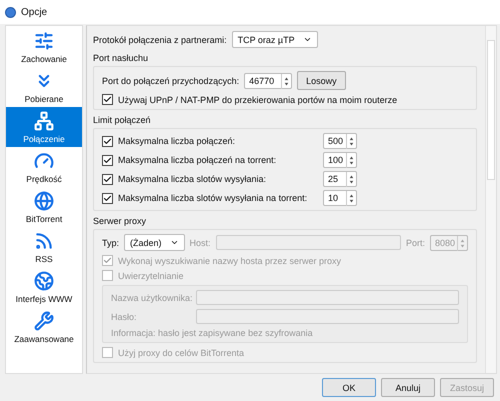 The image size is (500, 401). I want to click on sidebar-item: Prędkość, so click(44, 167).